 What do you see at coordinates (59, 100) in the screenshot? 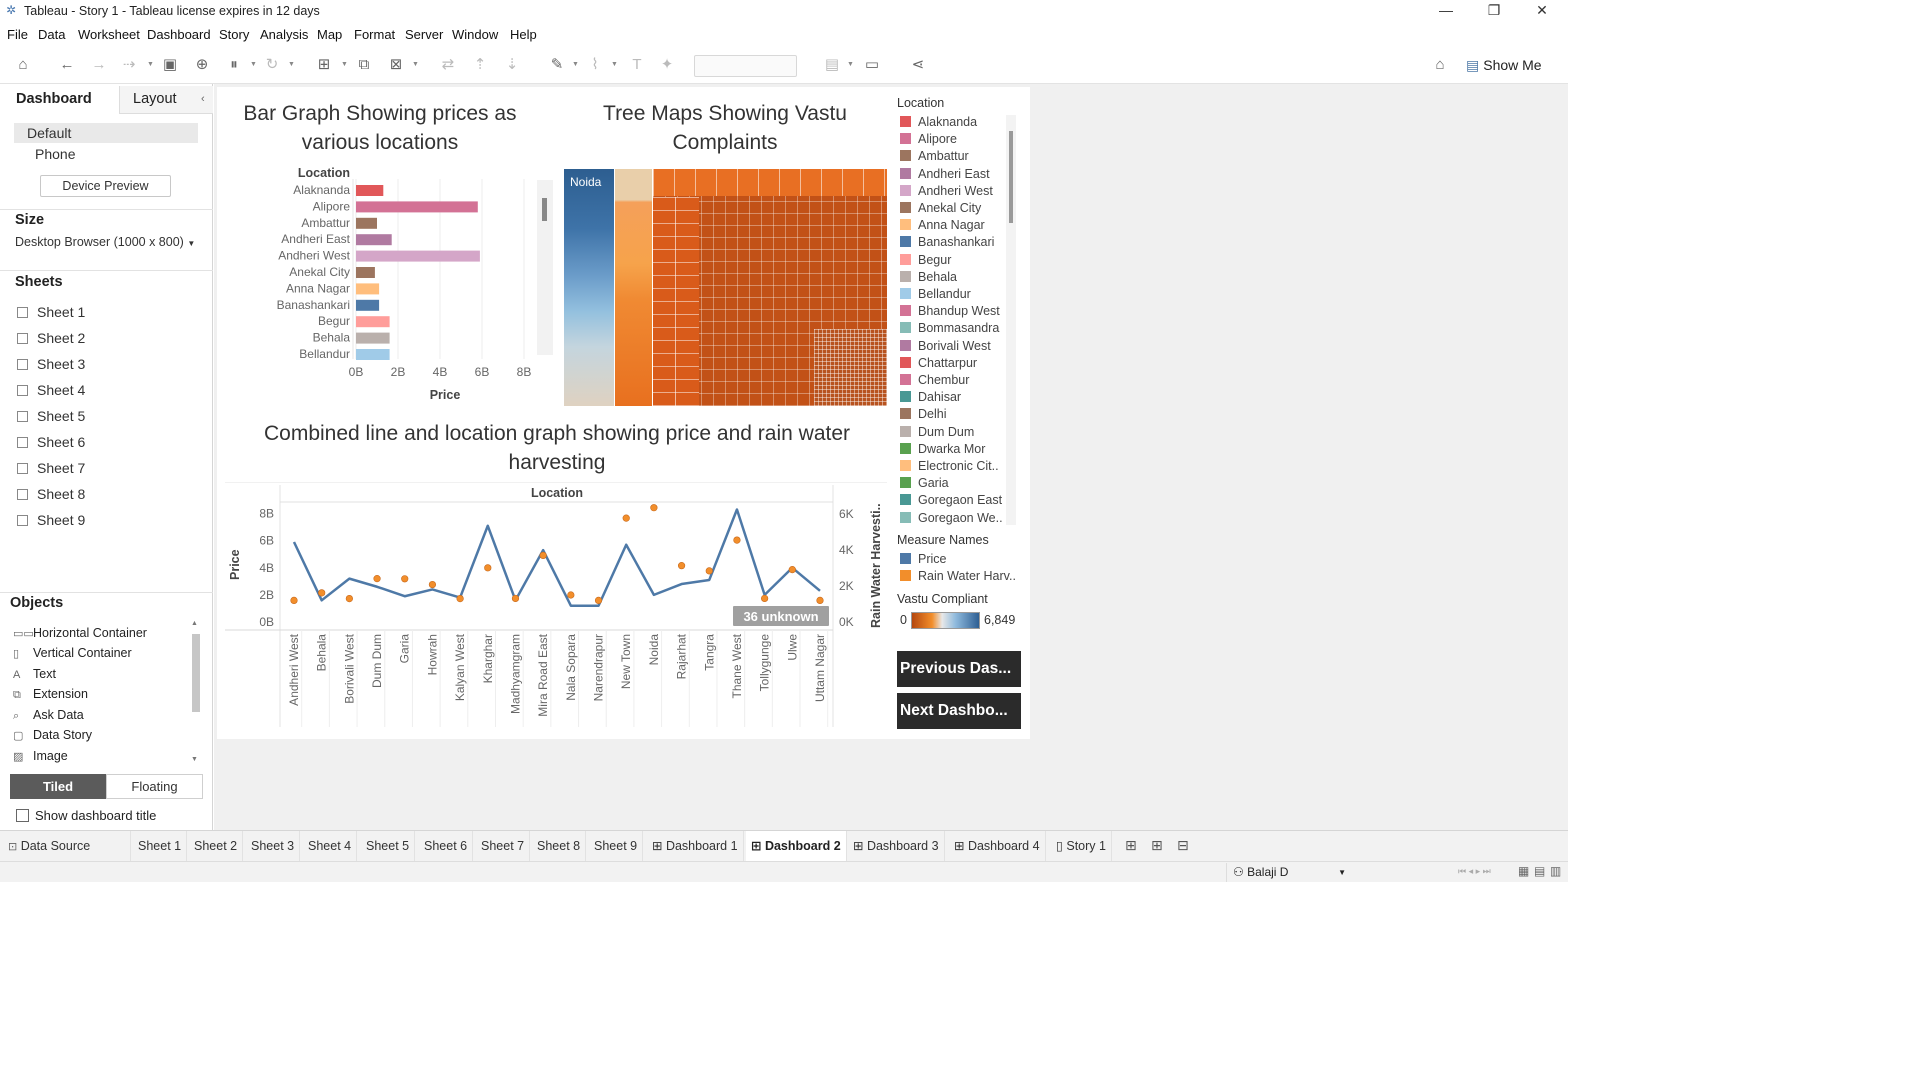
I see `tab-dashboard: Dashboard` at bounding box center [59, 100].